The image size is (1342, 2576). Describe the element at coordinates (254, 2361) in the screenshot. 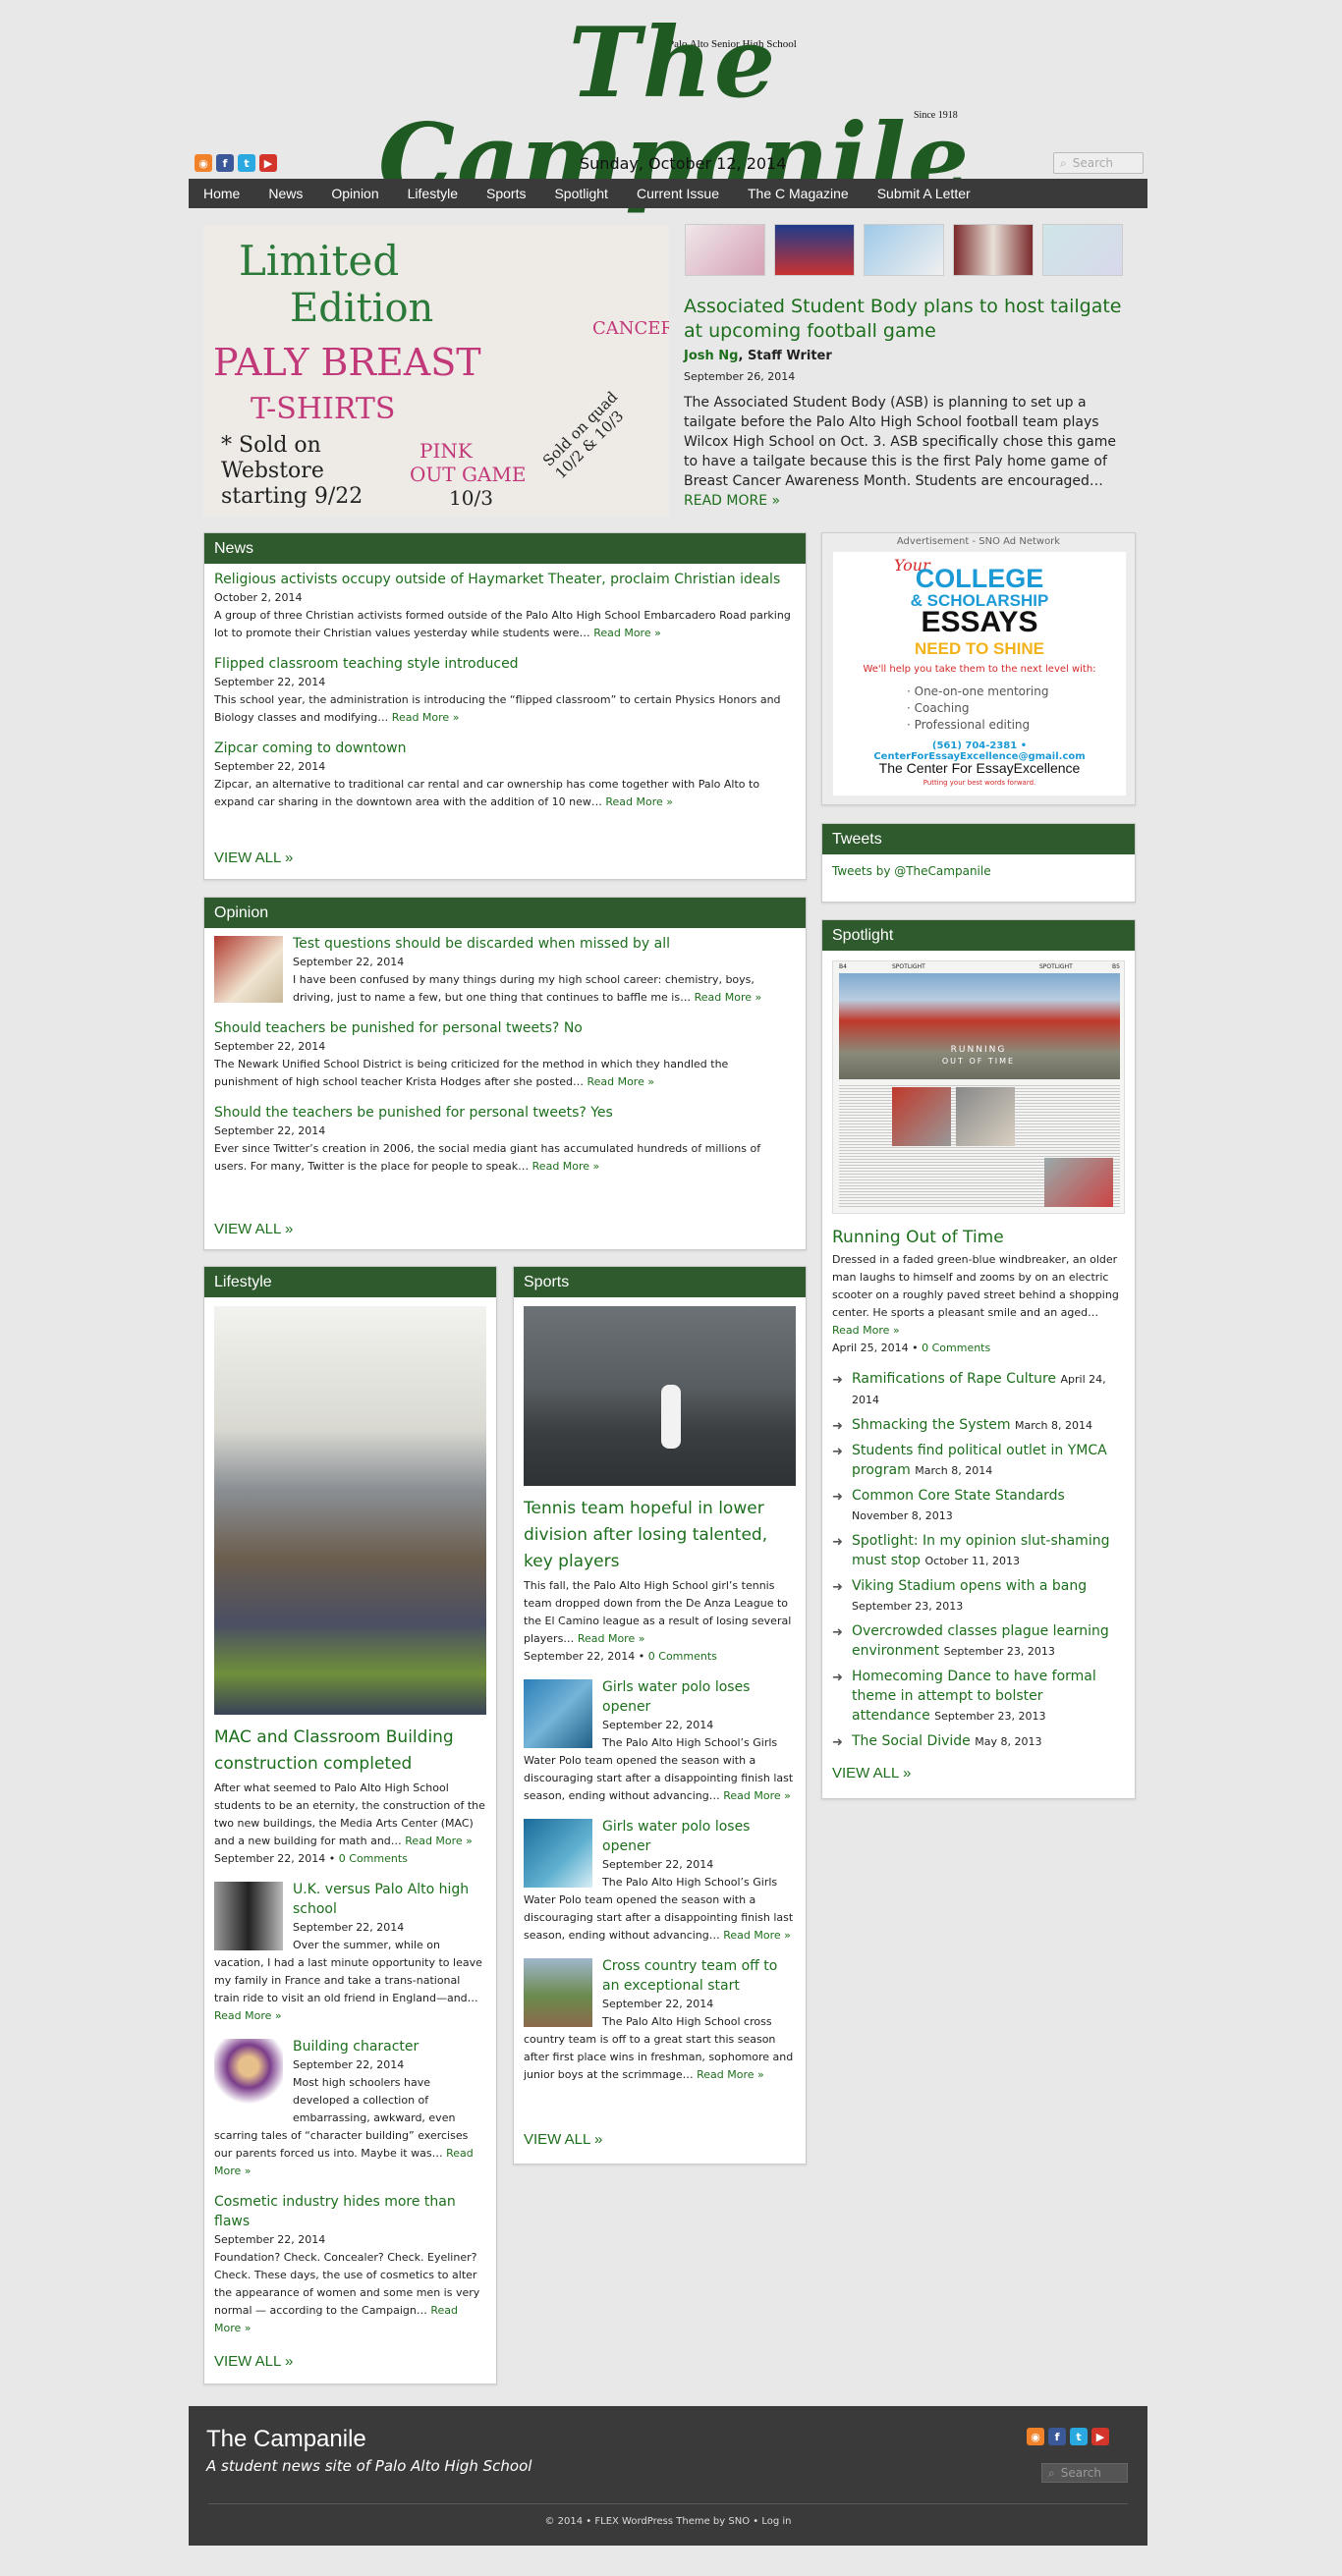

I see `lifestyle-view-all: VIEW ALL »` at that location.